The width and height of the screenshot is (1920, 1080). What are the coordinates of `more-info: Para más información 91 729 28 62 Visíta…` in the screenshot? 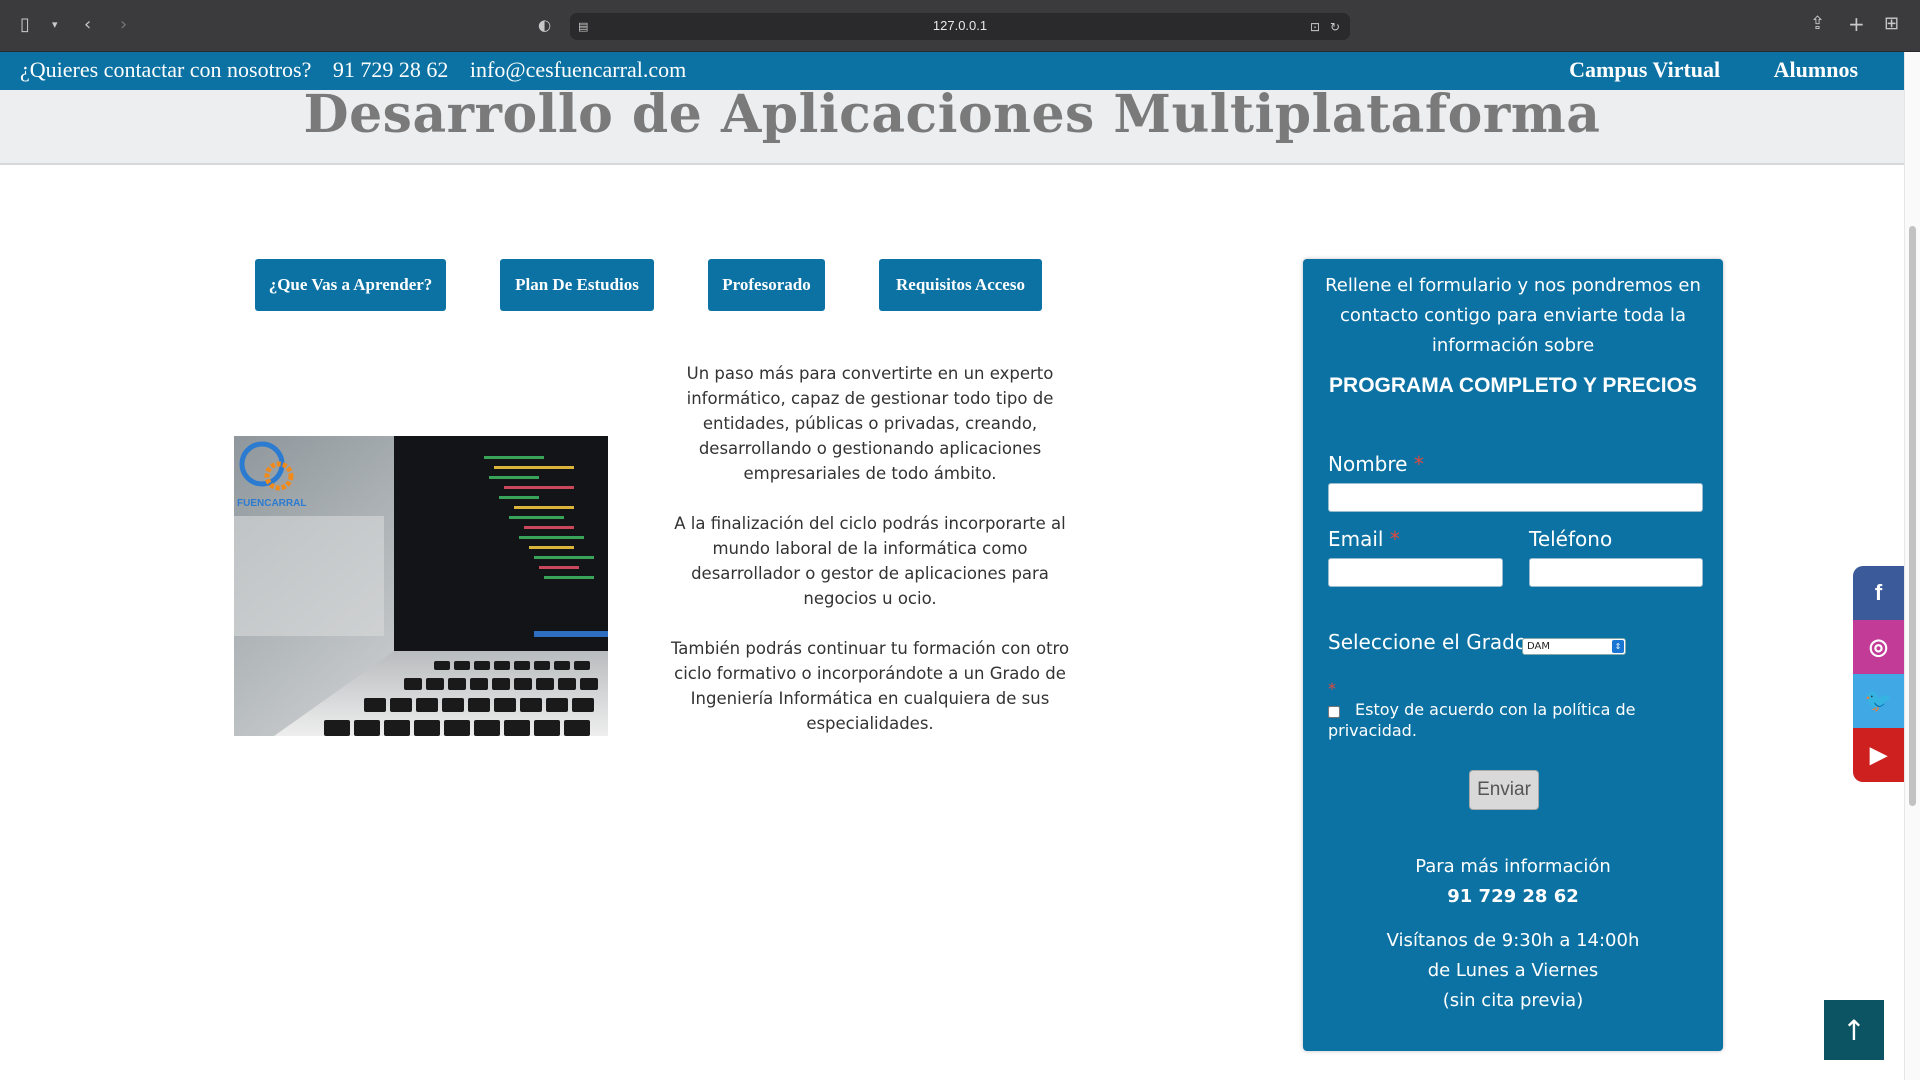 It's located at (1513, 934).